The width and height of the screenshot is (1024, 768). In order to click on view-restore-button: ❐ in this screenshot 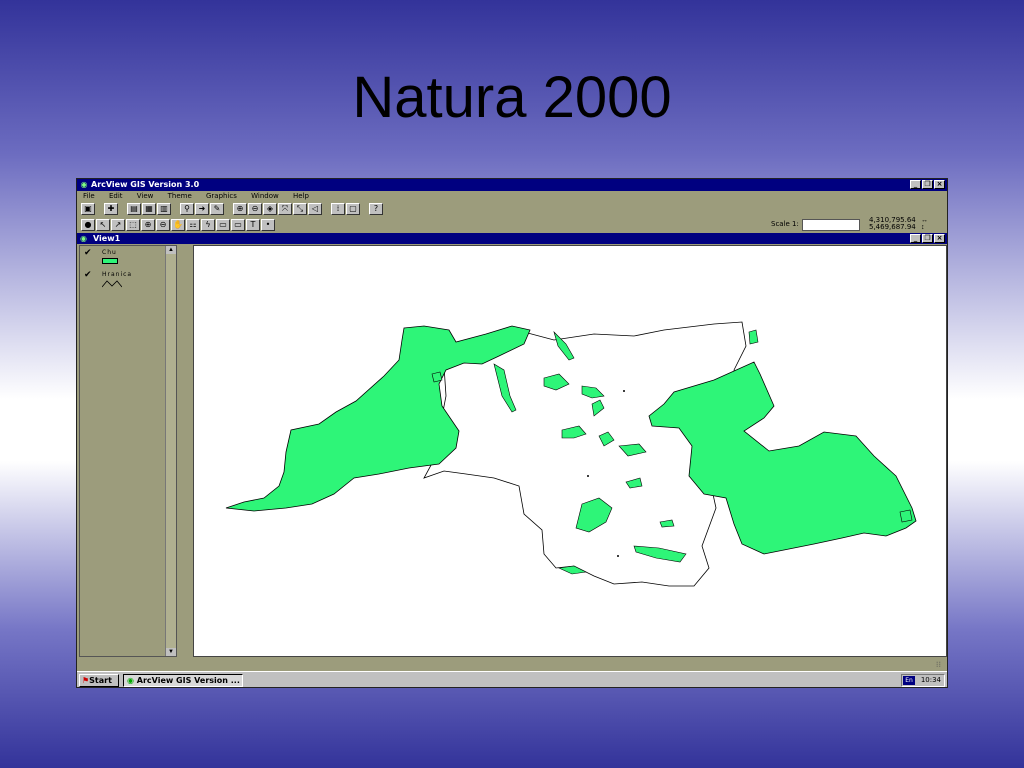, I will do `click(927, 238)`.